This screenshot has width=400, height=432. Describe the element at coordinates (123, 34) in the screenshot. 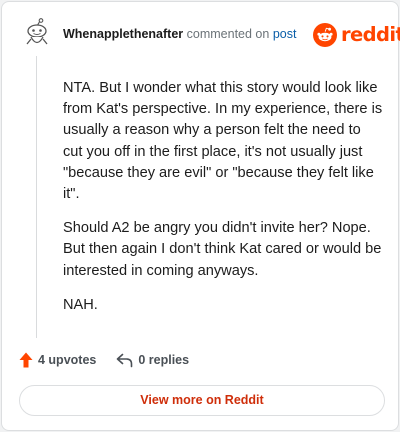

I see `username: Whenapplethenafter` at that location.